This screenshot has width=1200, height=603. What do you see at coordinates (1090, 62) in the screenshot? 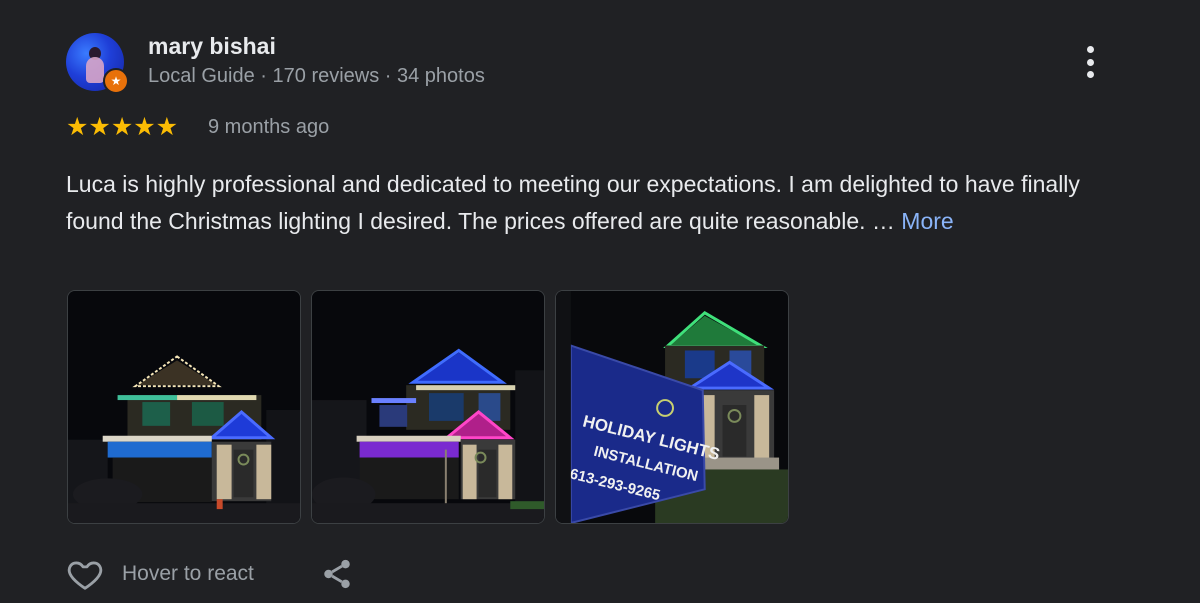
I see `more-vert-icon` at bounding box center [1090, 62].